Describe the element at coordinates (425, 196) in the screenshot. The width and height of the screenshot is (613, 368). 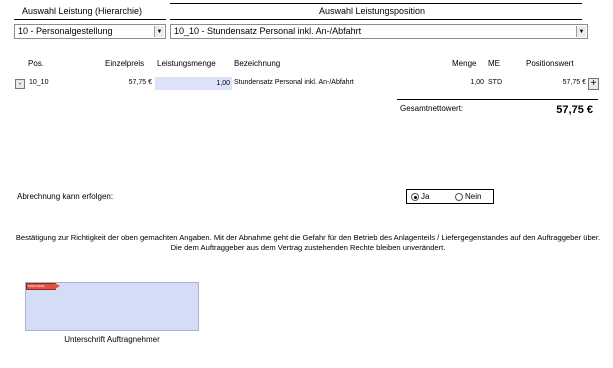
I see `radio-yes-label: Ja` at that location.